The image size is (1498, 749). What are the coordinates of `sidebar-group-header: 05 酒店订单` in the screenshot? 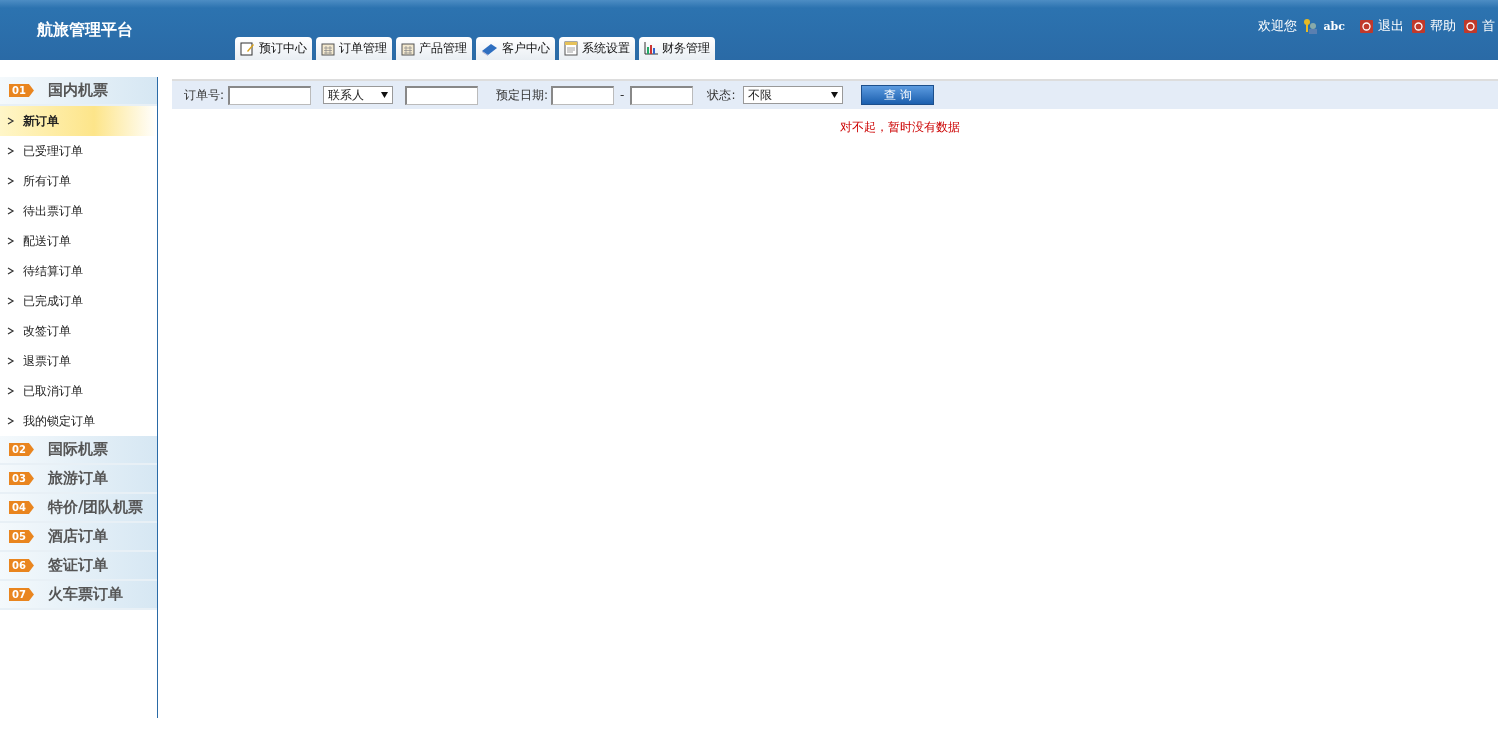 It's located at (78, 537).